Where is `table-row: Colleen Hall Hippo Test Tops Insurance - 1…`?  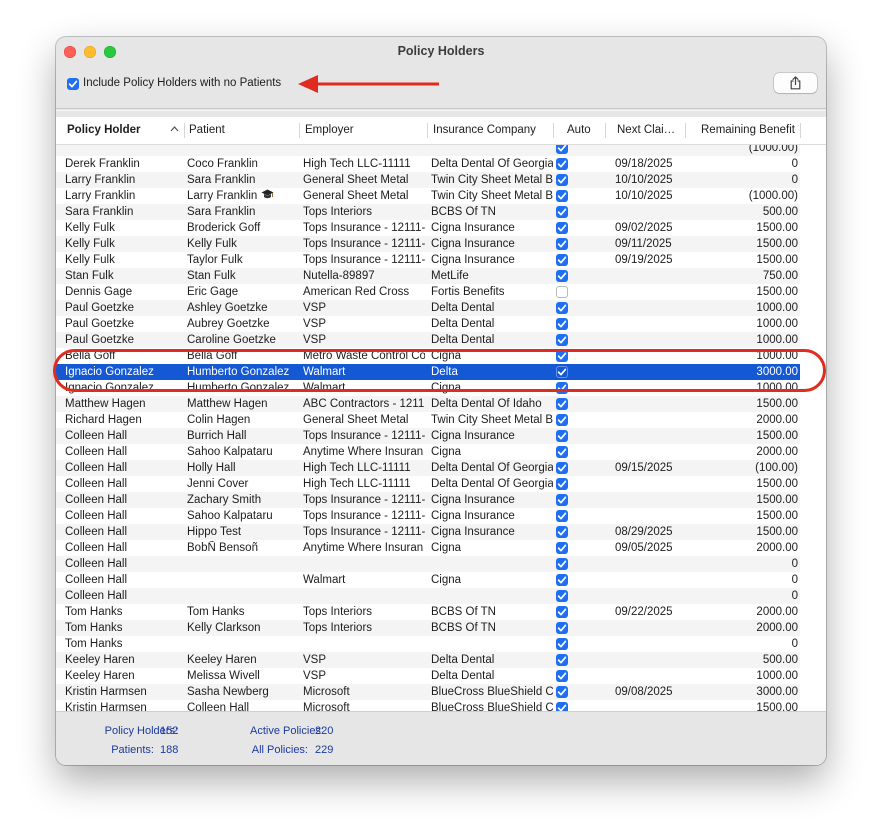
table-row: Colleen Hall Hippo Test Tops Insurance - 1… is located at coordinates (441, 532).